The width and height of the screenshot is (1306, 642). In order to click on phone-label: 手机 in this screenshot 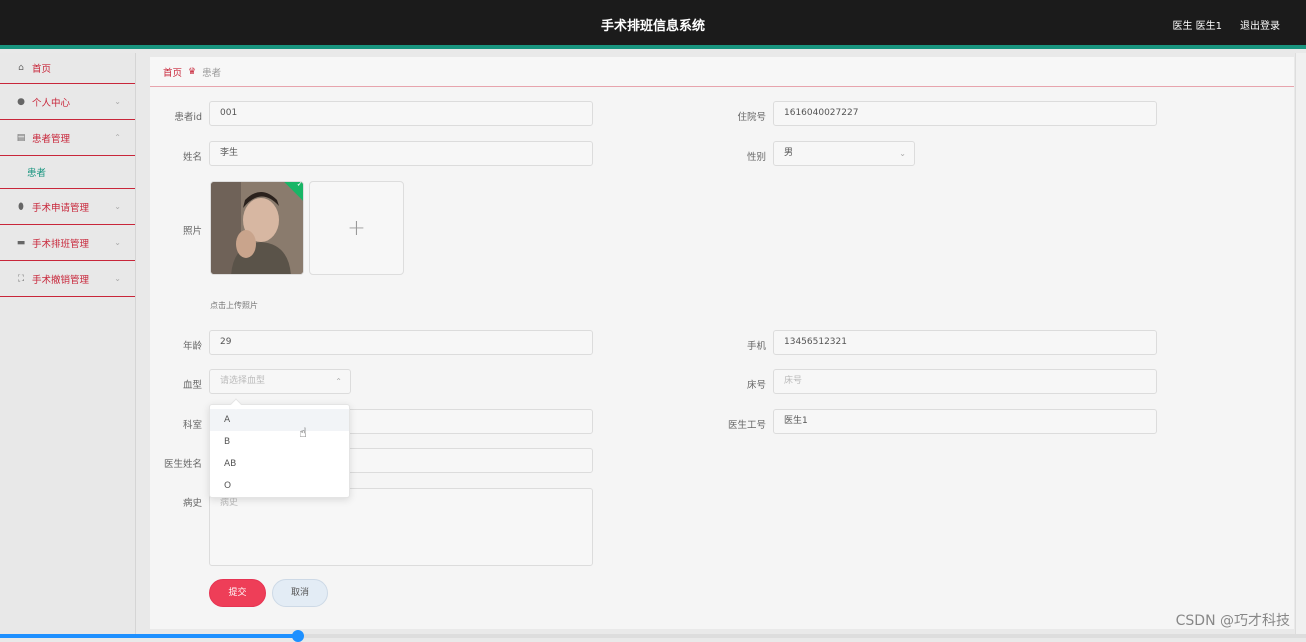, I will do `click(756, 346)`.